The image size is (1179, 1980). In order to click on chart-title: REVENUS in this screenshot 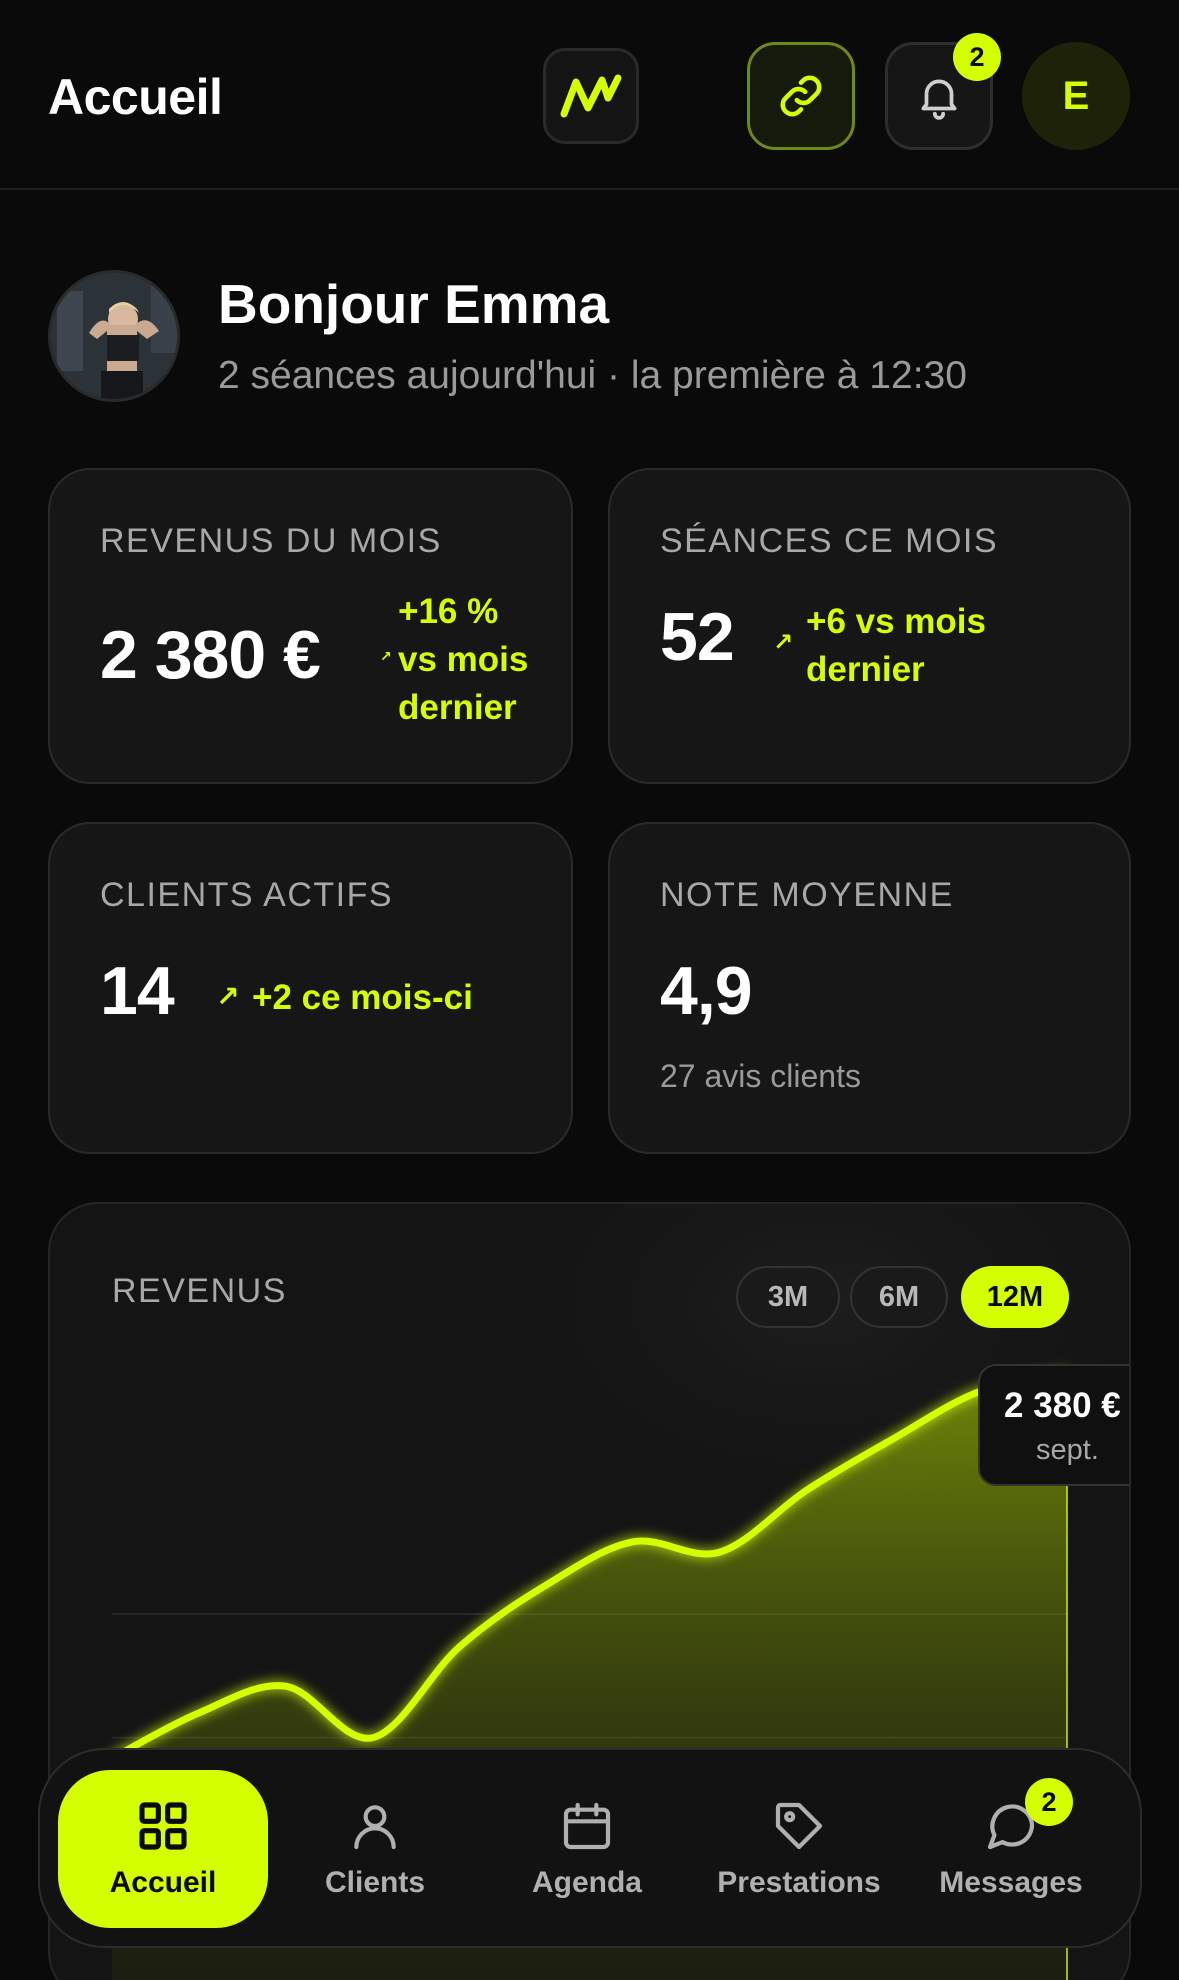, I will do `click(199, 1291)`.